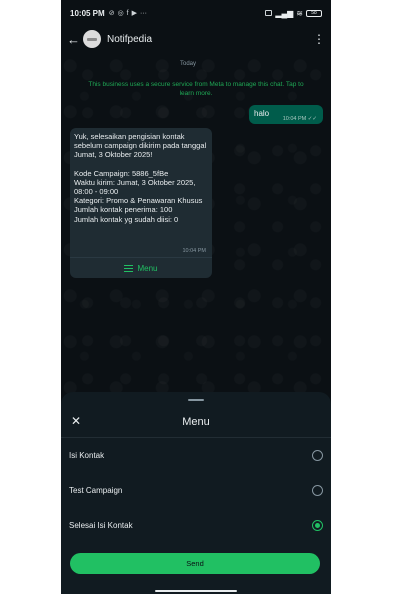  What do you see at coordinates (121, 173) in the screenshot?
I see `message-line-campaign-code: Kode Campaign: 5886_5fBe` at bounding box center [121, 173].